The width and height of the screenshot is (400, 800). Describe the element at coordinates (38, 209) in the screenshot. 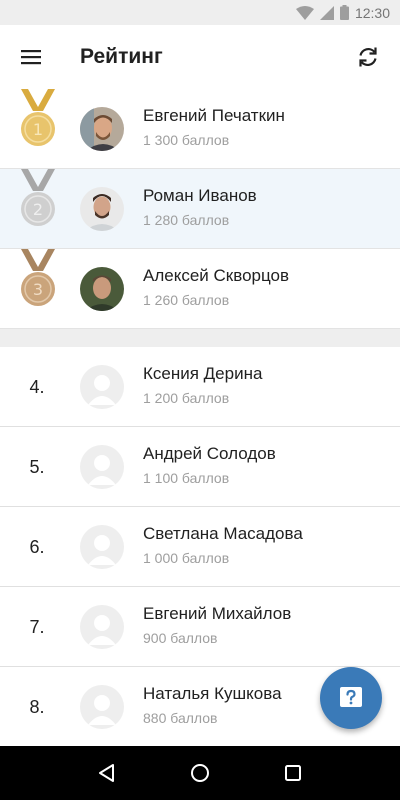

I see `svg-text: 2` at that location.